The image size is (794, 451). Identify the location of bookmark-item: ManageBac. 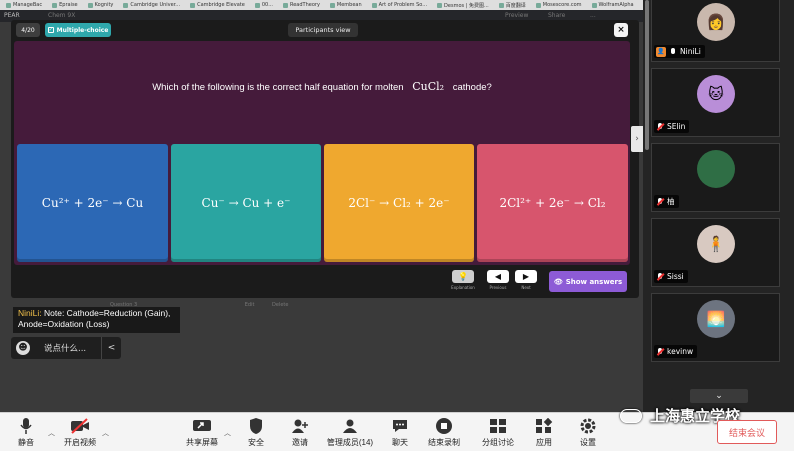
(24, 5).